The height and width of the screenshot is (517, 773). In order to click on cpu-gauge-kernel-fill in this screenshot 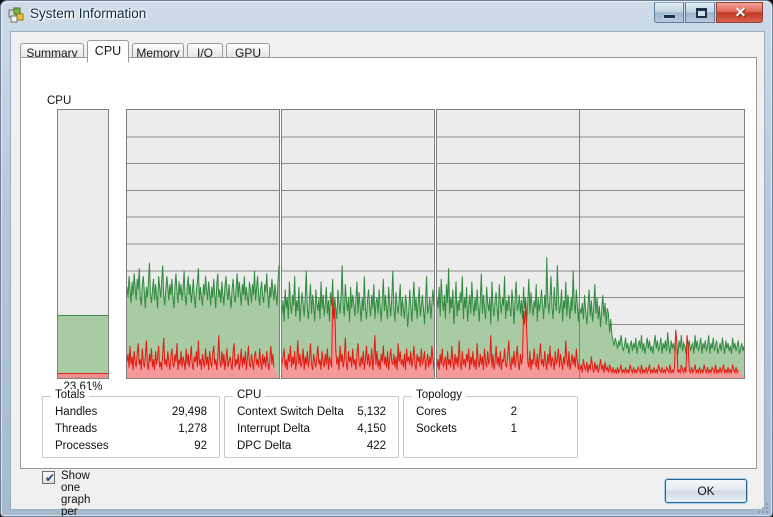, I will do `click(83, 375)`.